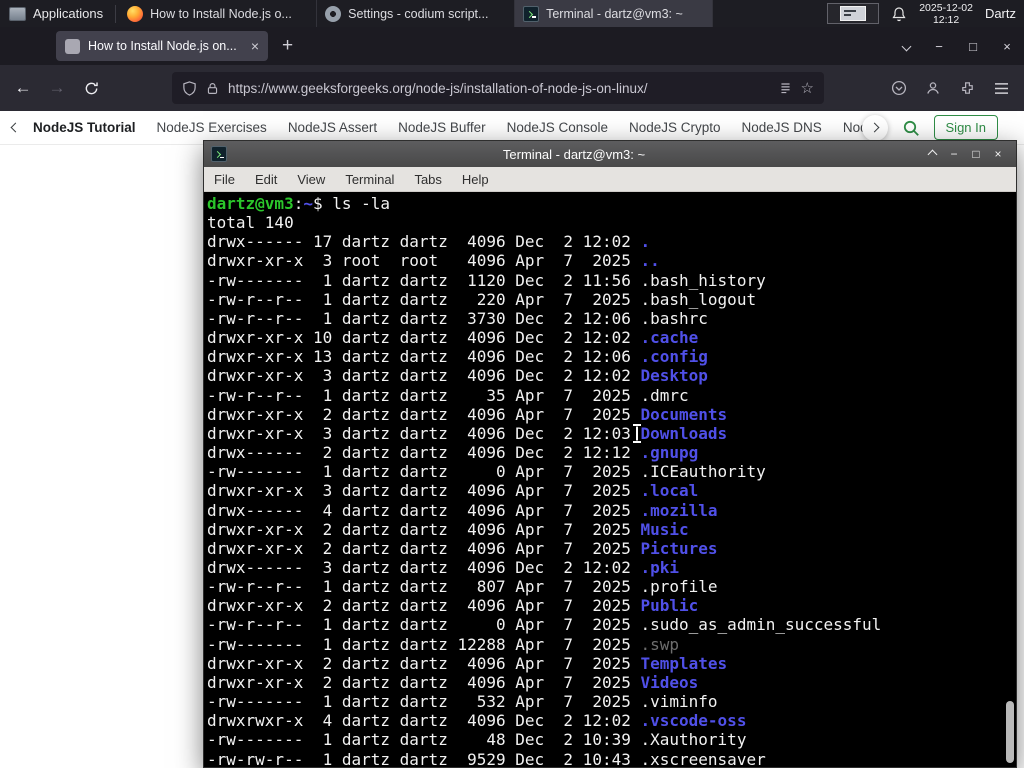 The image size is (1024, 768). I want to click on terminal-menu-item: Terminal, so click(369, 179).